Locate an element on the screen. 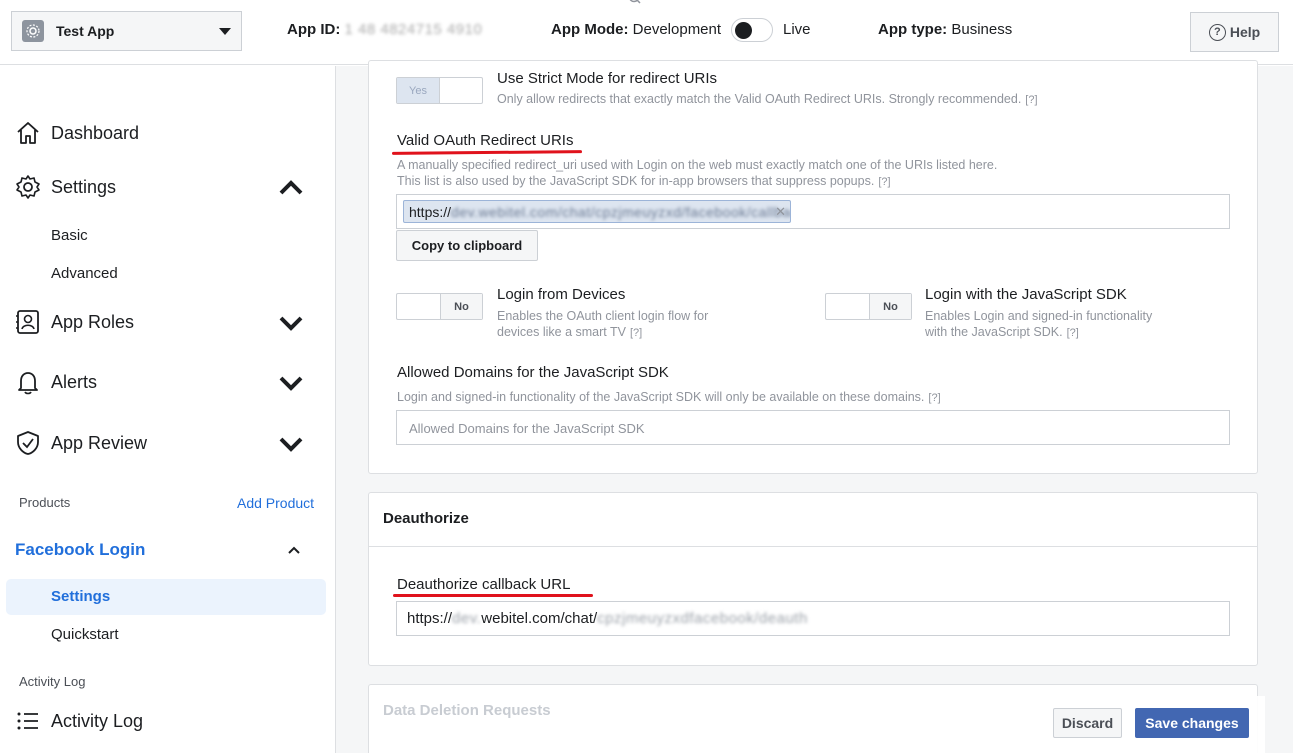 The width and height of the screenshot is (1293, 753). caret-down-icon is located at coordinates (225, 31).